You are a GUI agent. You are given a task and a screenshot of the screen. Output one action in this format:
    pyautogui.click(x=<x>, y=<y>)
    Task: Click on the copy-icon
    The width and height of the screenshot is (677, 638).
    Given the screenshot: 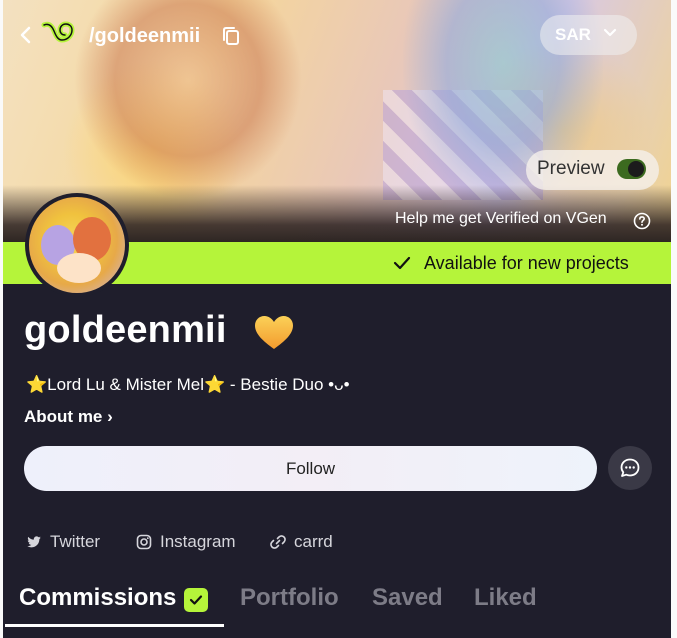 What is the action you would take?
    pyautogui.click(x=231, y=36)
    